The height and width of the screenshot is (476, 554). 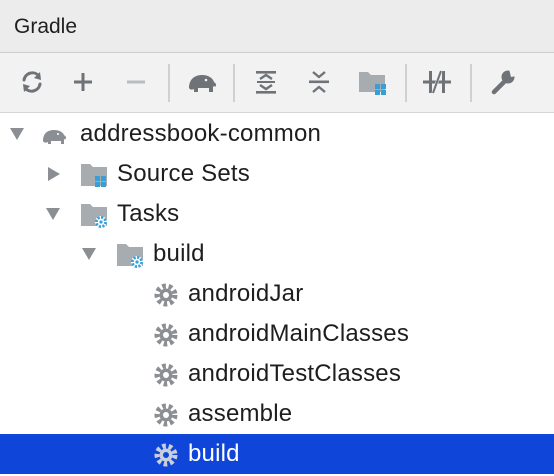 What do you see at coordinates (131, 255) in the screenshot?
I see `task-group-folder-icon` at bounding box center [131, 255].